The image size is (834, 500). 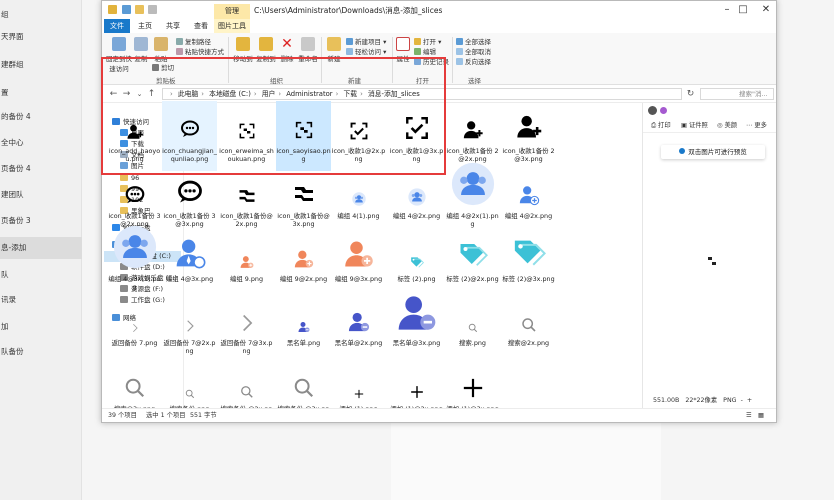 I want to click on manage-tab: 管理, so click(x=232, y=11).